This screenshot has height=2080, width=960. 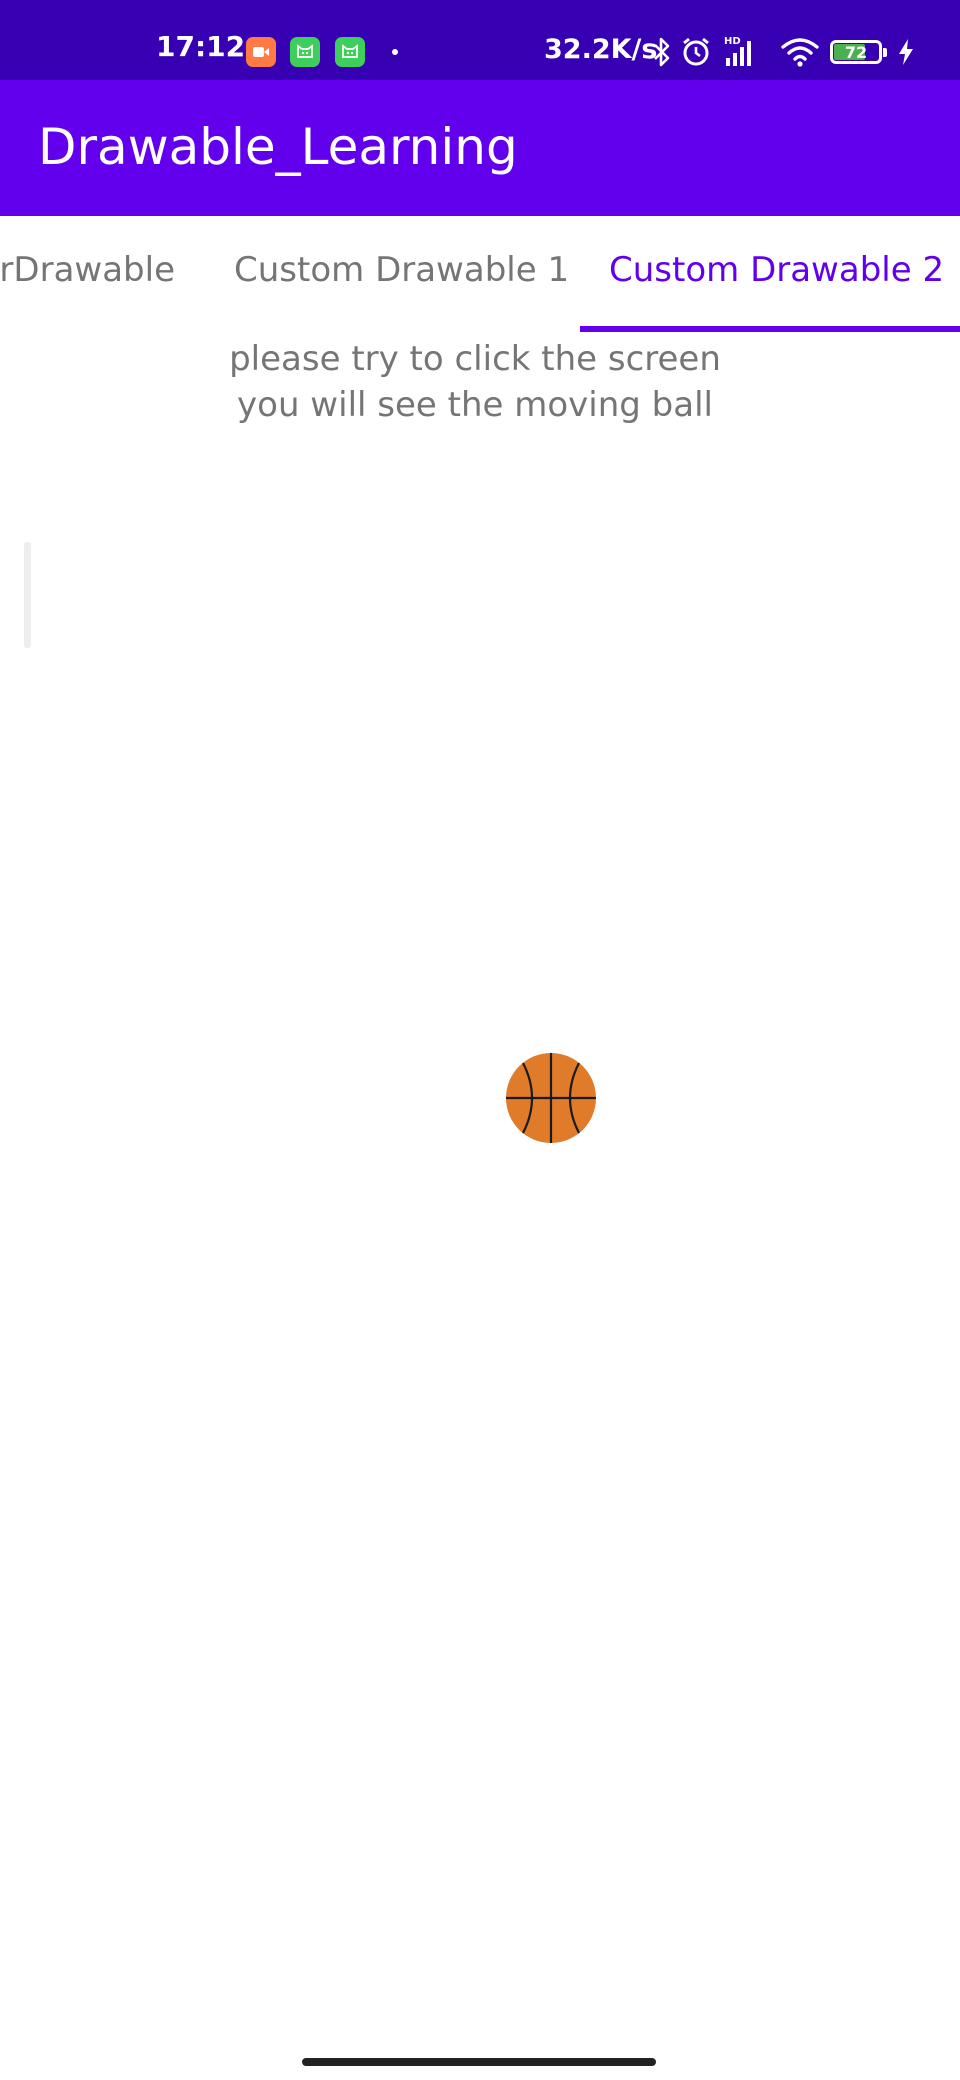 What do you see at coordinates (601, 49) in the screenshot?
I see `network-speed: 32.2K/s` at bounding box center [601, 49].